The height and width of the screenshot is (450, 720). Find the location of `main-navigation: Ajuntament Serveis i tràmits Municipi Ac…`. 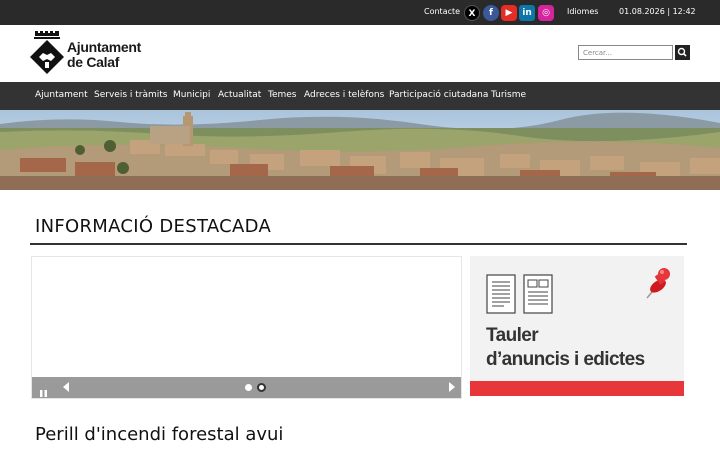

main-navigation: Ajuntament Serveis i tràmits Municipi Ac… is located at coordinates (360, 96).